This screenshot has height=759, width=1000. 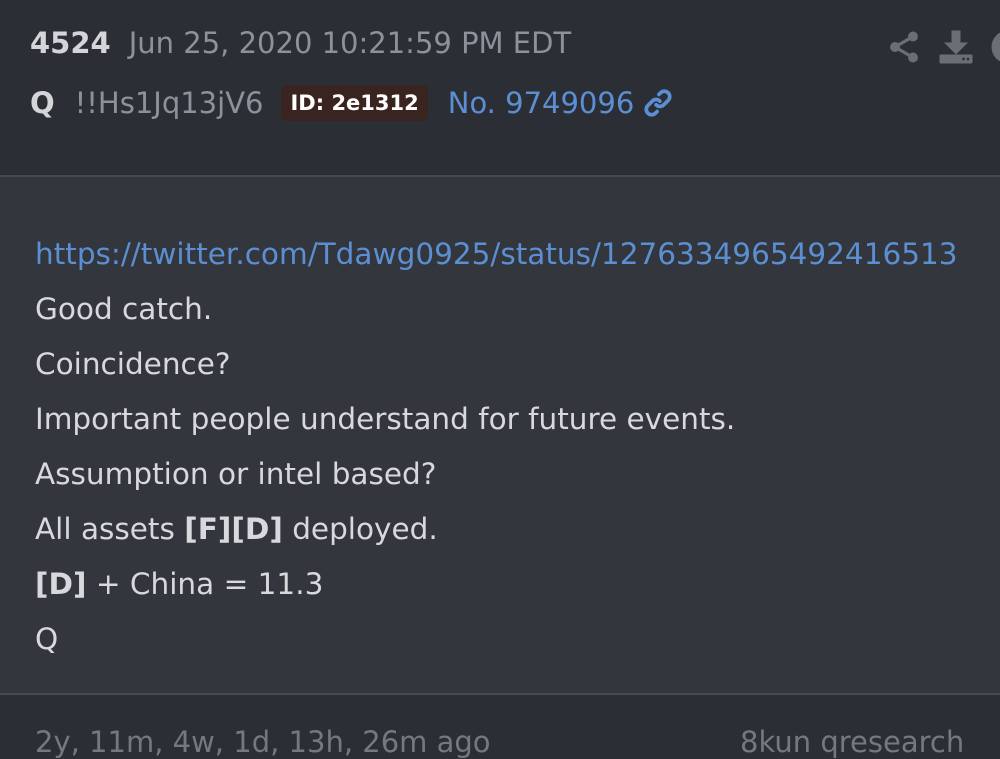 I want to click on author-name: Q, so click(x=42, y=103).